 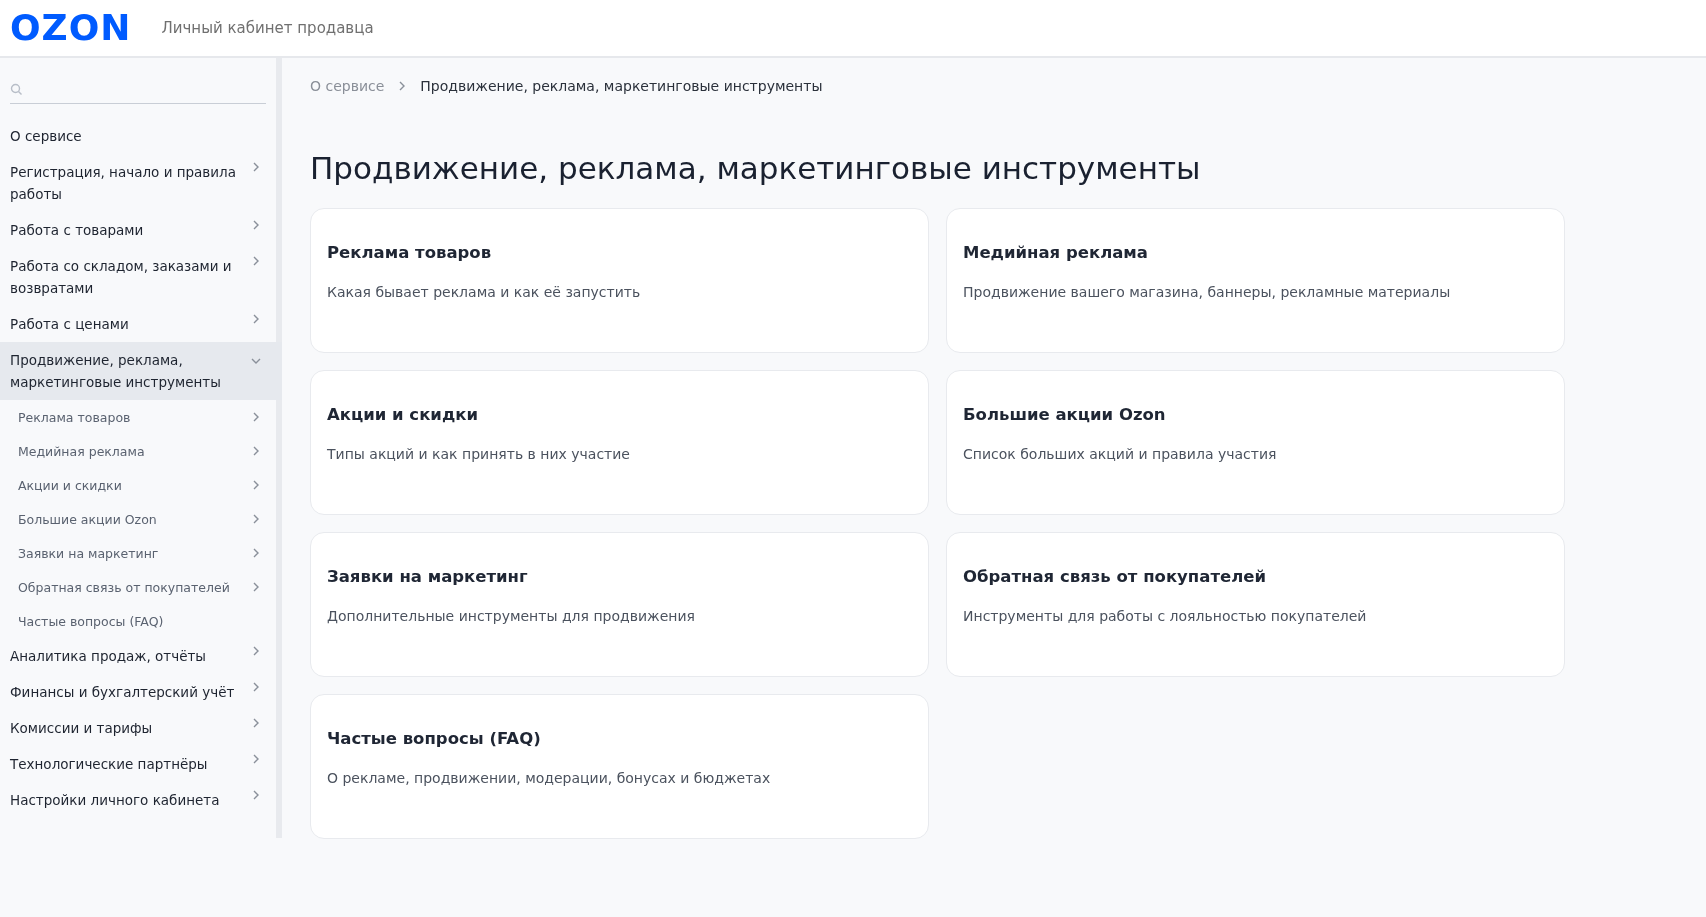 I want to click on sidebar-subitem: Заявки на маркетинг, so click(x=141, y=553).